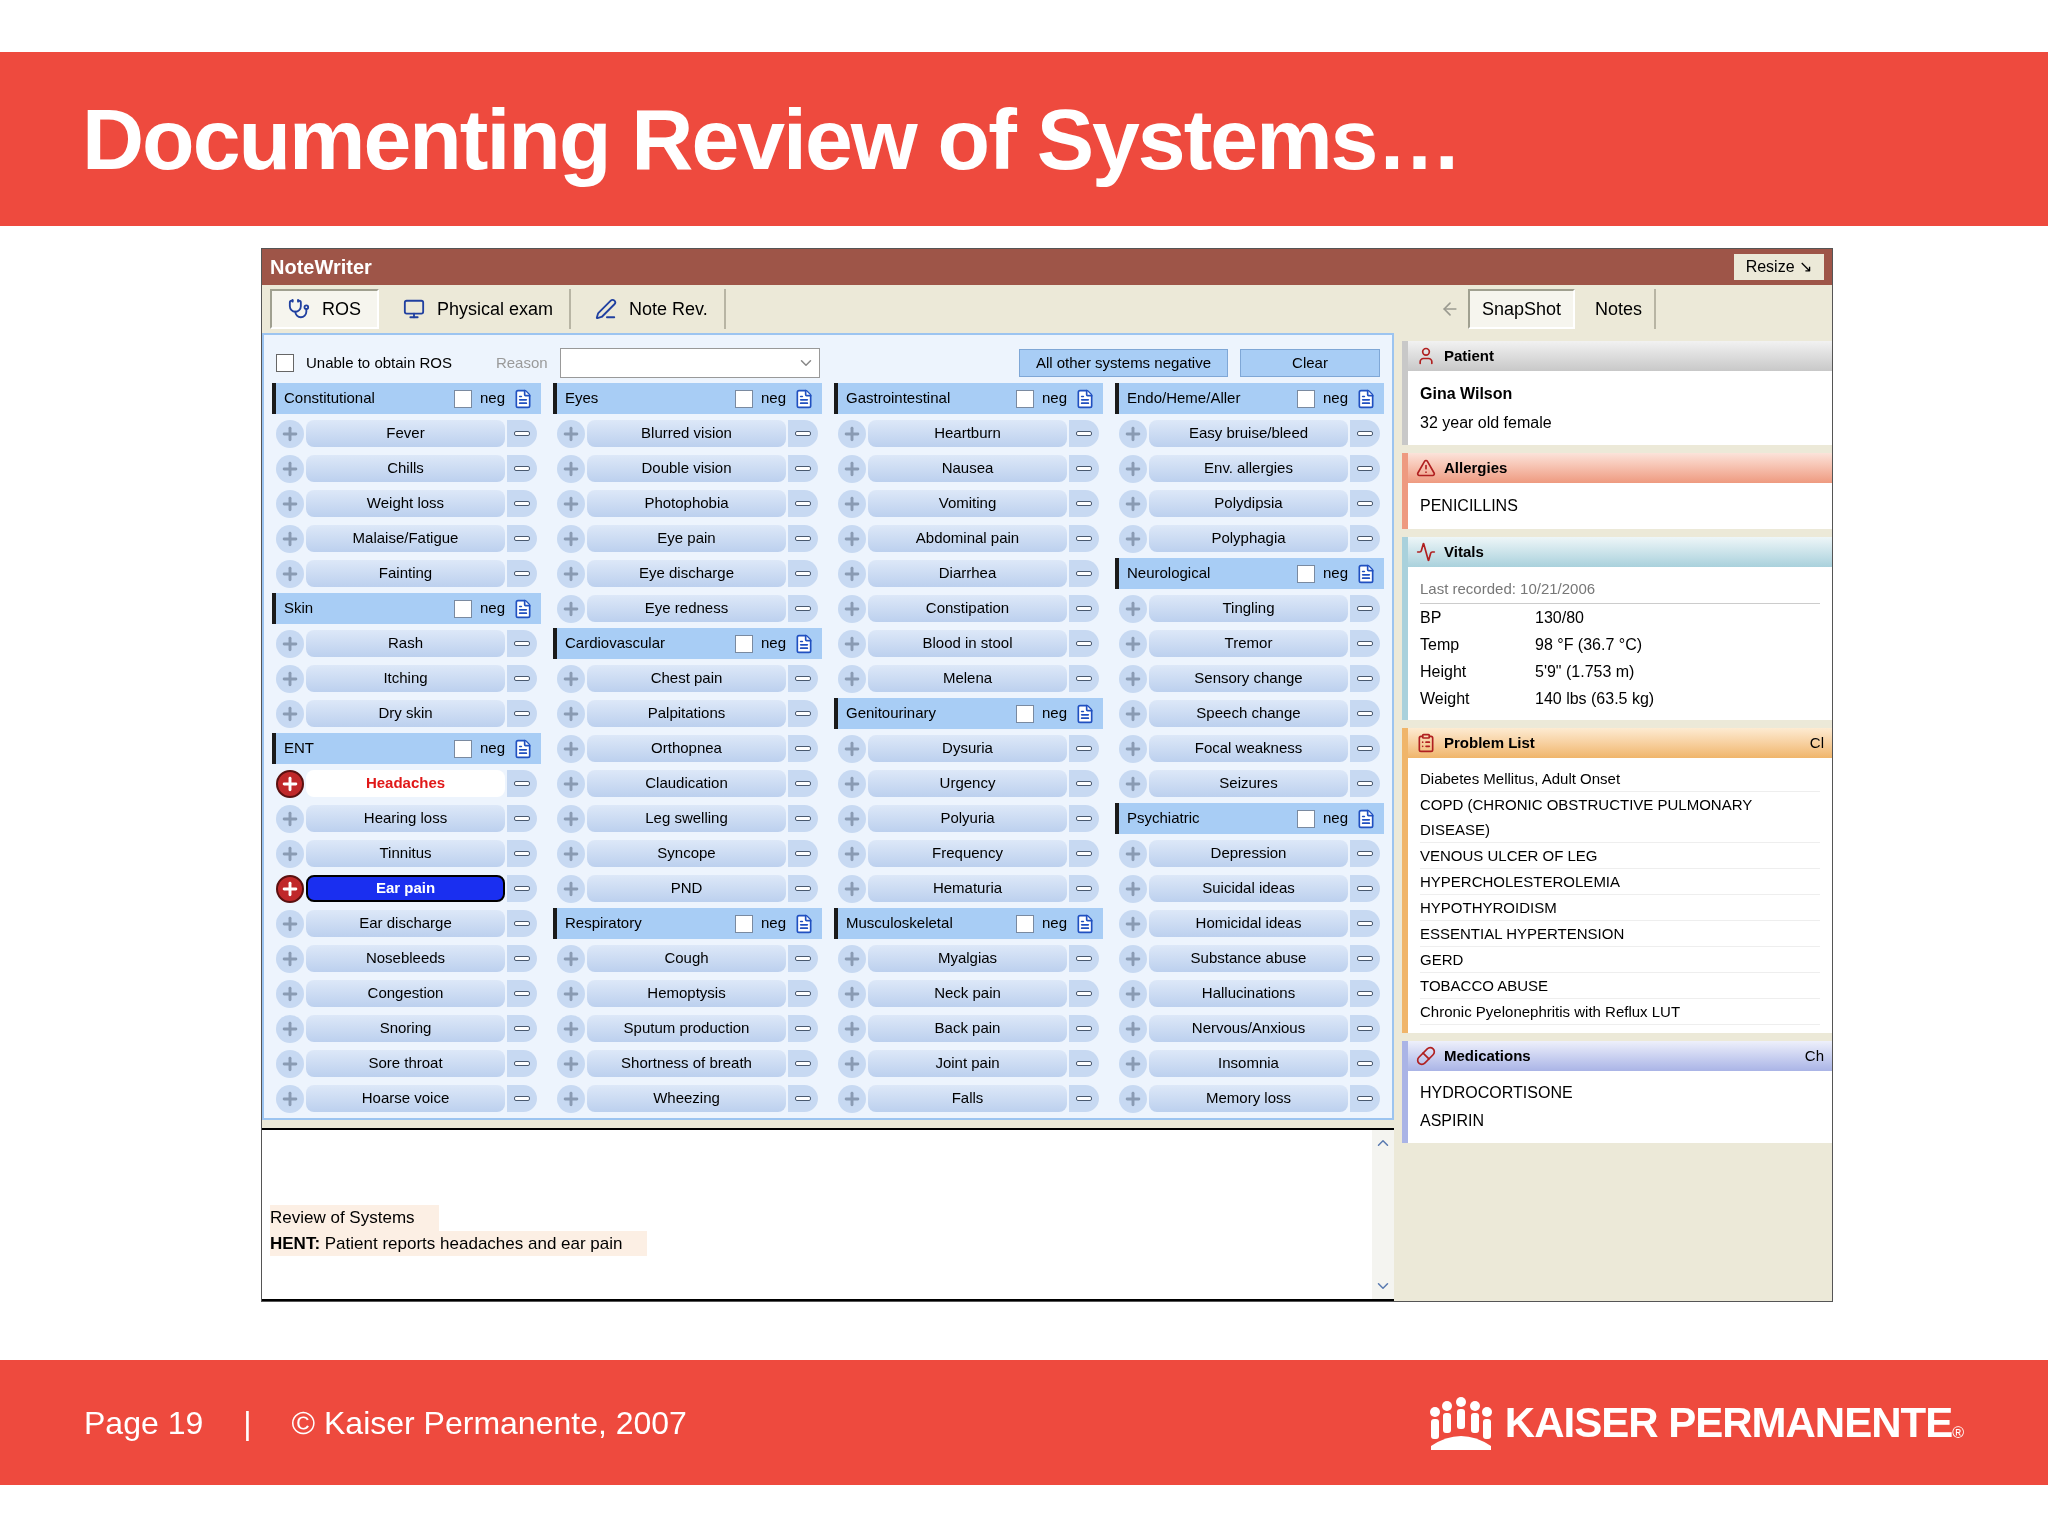 Image resolution: width=2048 pixels, height=1536 pixels. What do you see at coordinates (967, 608) in the screenshot?
I see `symptom-button: Constipation` at bounding box center [967, 608].